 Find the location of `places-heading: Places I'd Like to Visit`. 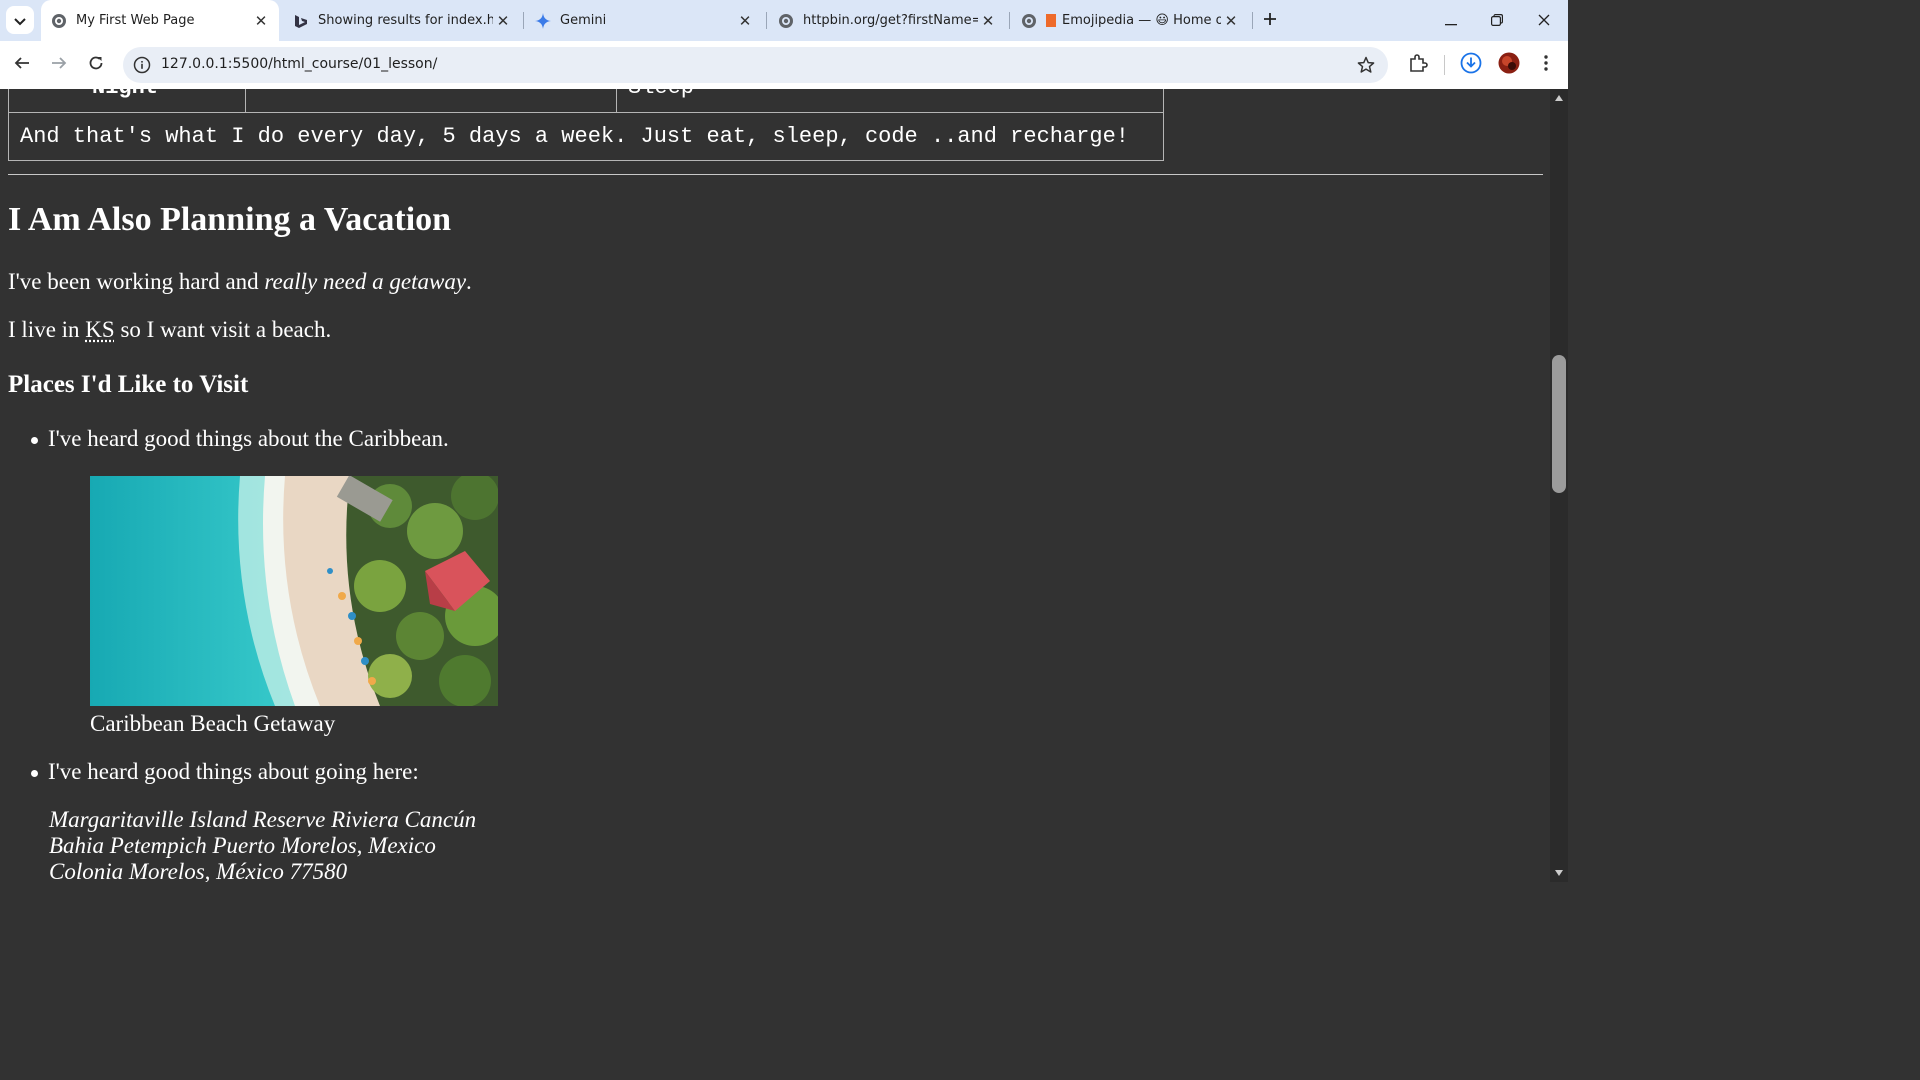

places-heading: Places I'd Like to Visit is located at coordinates (128, 384).